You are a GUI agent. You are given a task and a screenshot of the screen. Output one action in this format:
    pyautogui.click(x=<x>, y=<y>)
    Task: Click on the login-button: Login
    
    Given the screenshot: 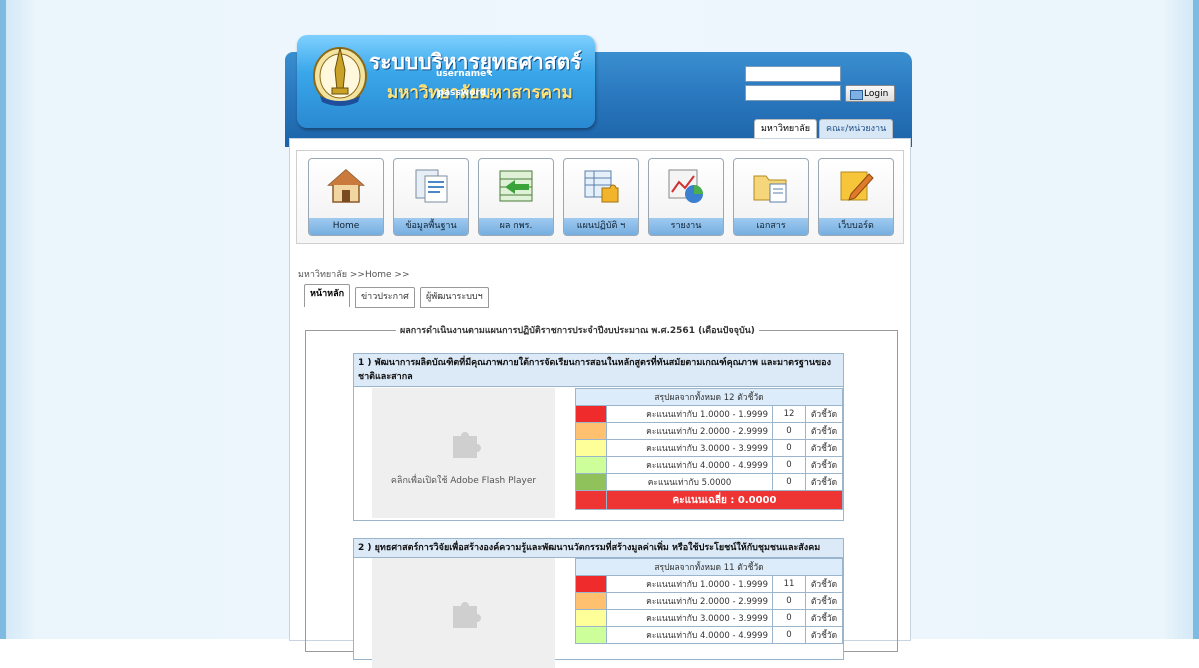 What is the action you would take?
    pyautogui.click(x=870, y=93)
    